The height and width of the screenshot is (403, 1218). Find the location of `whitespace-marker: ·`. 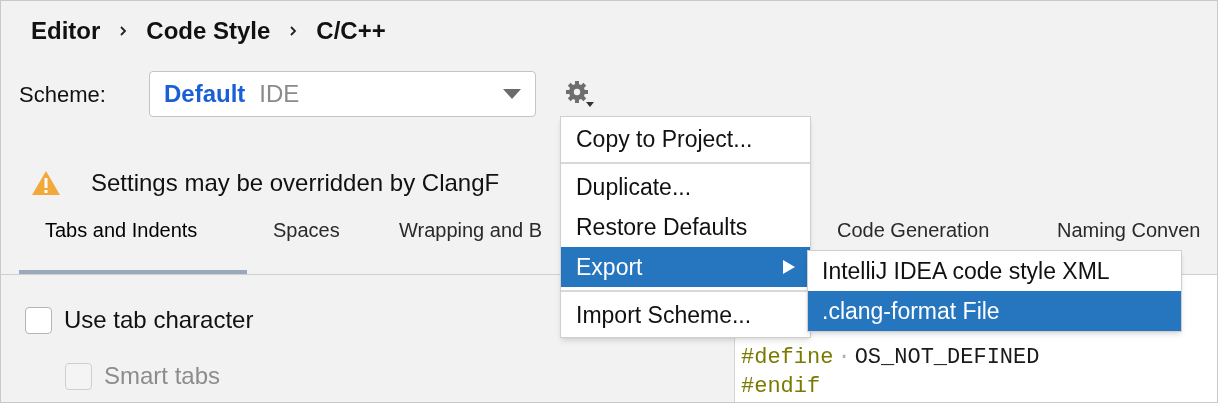

whitespace-marker: · is located at coordinates (844, 357).